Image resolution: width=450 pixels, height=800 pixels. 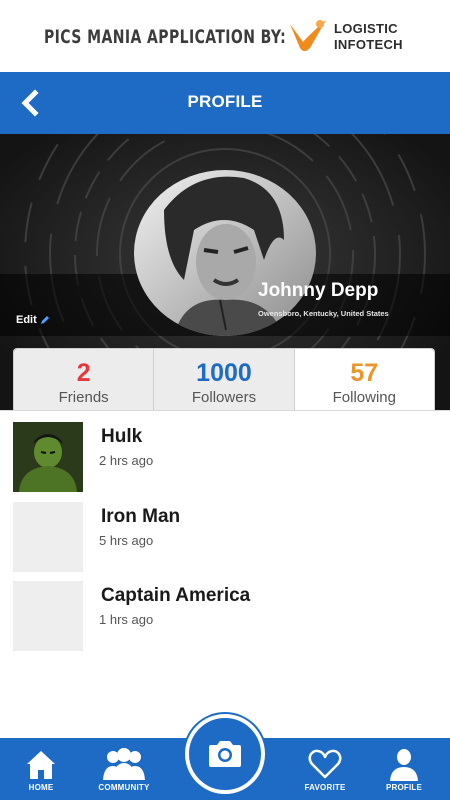 I want to click on stats-tabs: 2 Friends 1000 Followers 57 Following, so click(x=224, y=379).